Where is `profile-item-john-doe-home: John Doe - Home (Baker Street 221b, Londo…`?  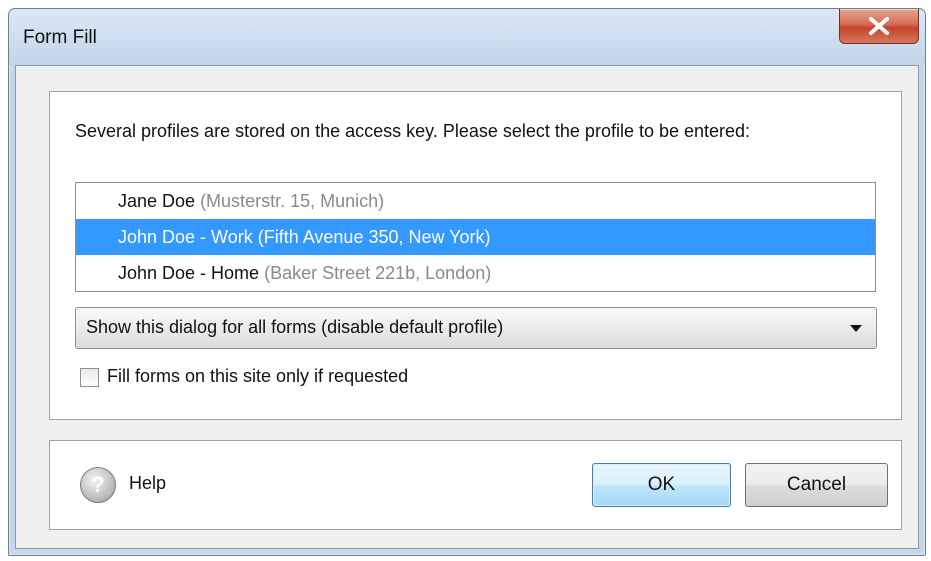 profile-item-john-doe-home: John Doe - Home (Baker Street 221b, Londo… is located at coordinates (475, 273).